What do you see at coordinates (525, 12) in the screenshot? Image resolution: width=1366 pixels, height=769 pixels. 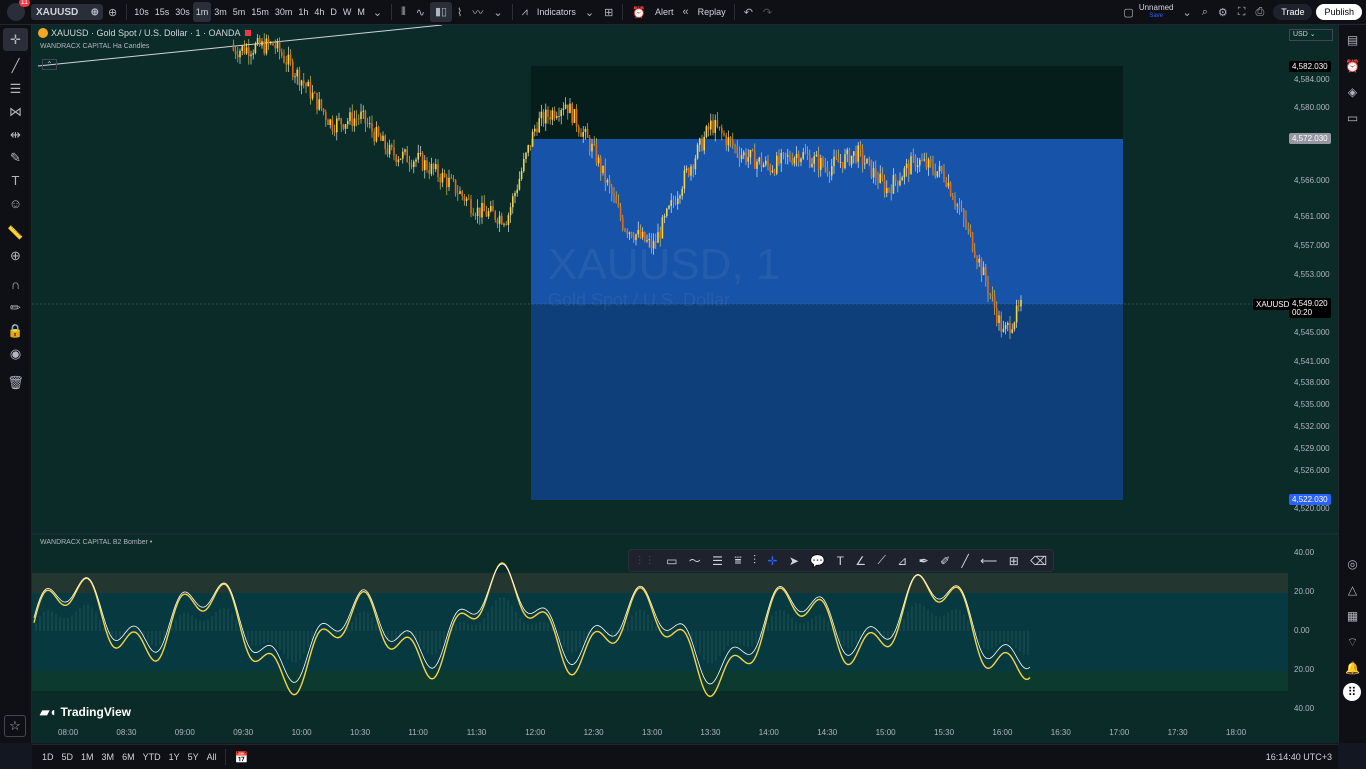 I see `indicators-icon: ⩘` at bounding box center [525, 12].